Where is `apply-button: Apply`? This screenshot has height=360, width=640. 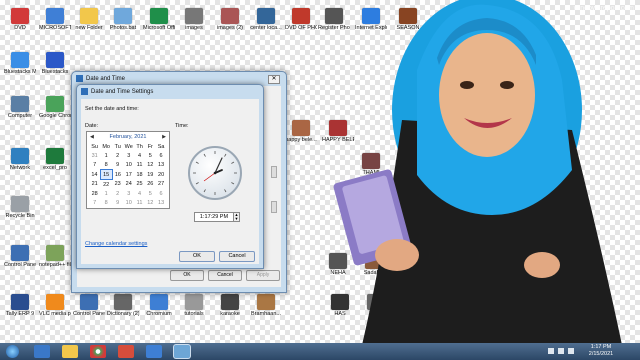 apply-button: Apply is located at coordinates (263, 275).